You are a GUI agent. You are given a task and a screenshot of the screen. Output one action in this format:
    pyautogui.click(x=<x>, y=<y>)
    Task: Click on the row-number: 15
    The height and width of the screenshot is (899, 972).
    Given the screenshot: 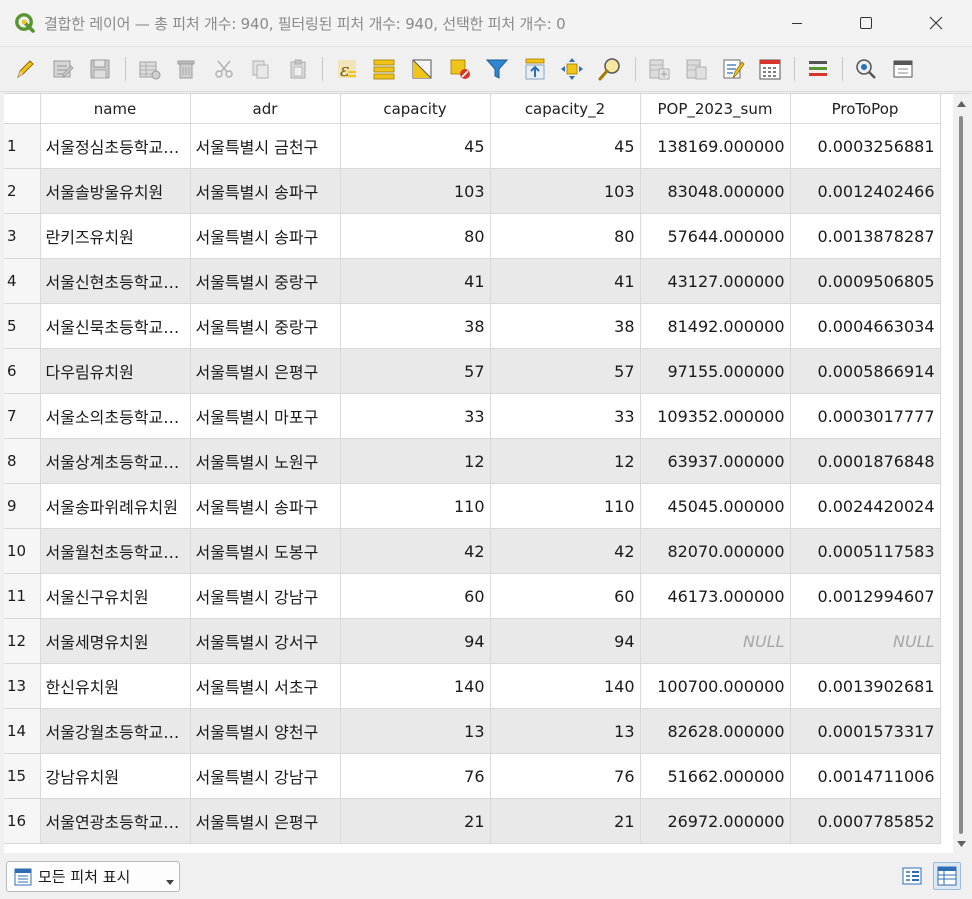 What is the action you would take?
    pyautogui.click(x=22, y=776)
    